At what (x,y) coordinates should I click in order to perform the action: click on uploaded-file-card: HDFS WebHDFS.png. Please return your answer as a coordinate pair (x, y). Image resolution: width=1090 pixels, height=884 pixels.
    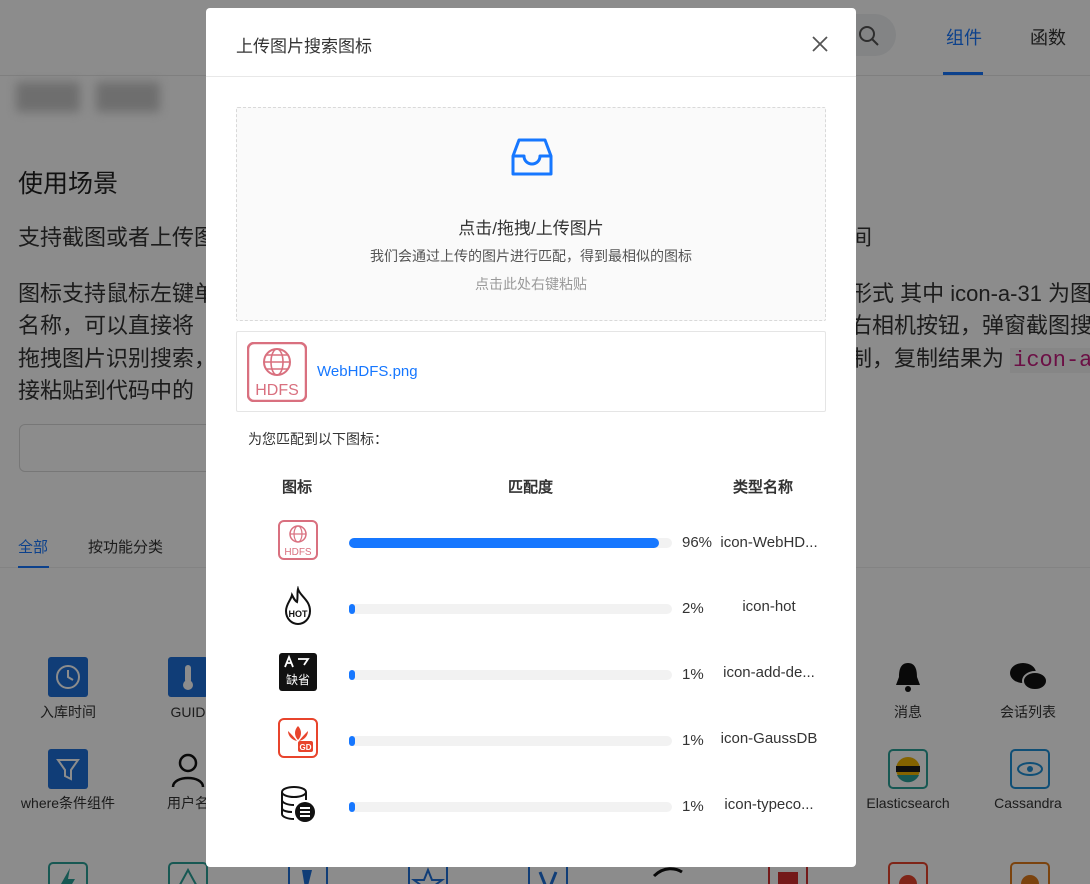
    Looking at the image, I should click on (531, 371).